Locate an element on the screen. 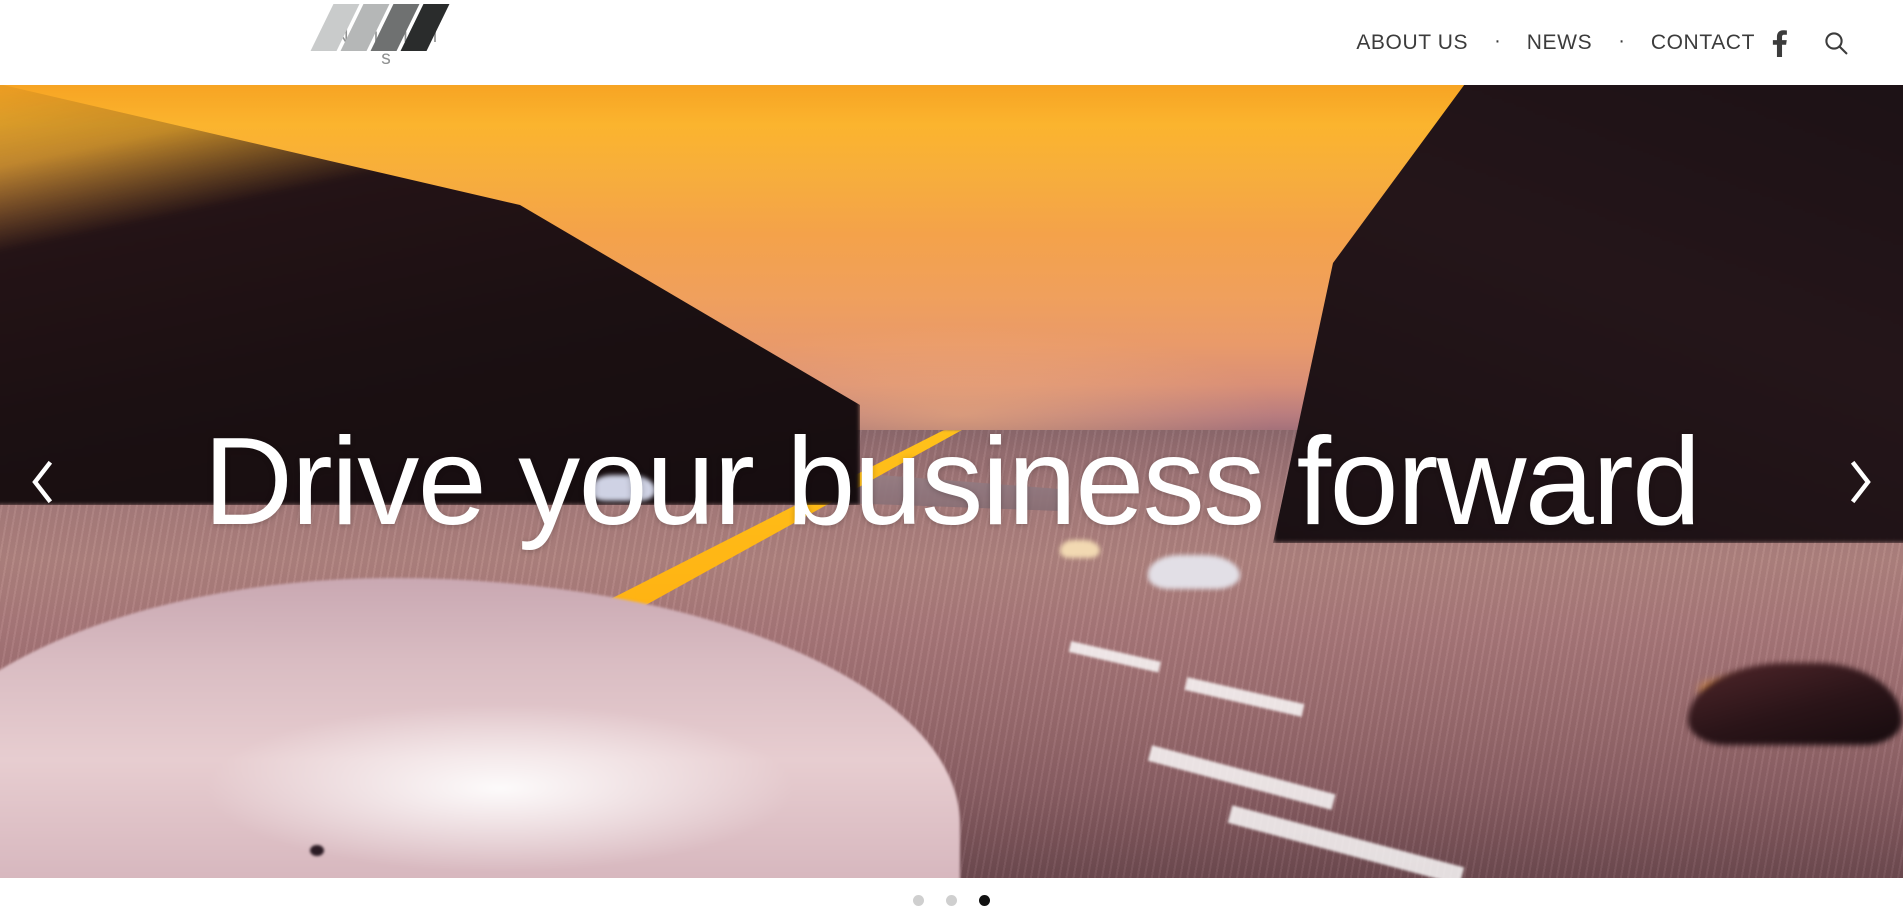 Image resolution: width=1903 pixels, height=922 pixels. chevron-right-icon is located at coordinates (1860, 481).